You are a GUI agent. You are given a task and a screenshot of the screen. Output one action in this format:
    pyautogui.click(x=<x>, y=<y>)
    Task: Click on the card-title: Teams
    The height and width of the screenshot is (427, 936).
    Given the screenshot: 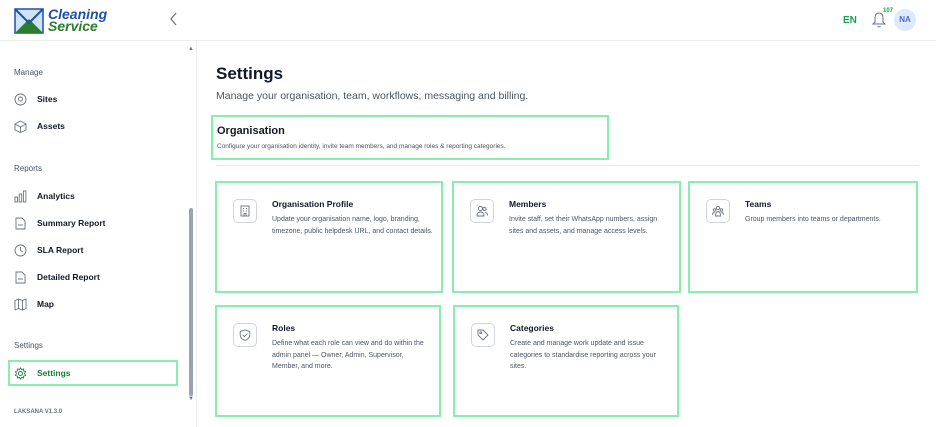 What is the action you would take?
    pyautogui.click(x=758, y=204)
    